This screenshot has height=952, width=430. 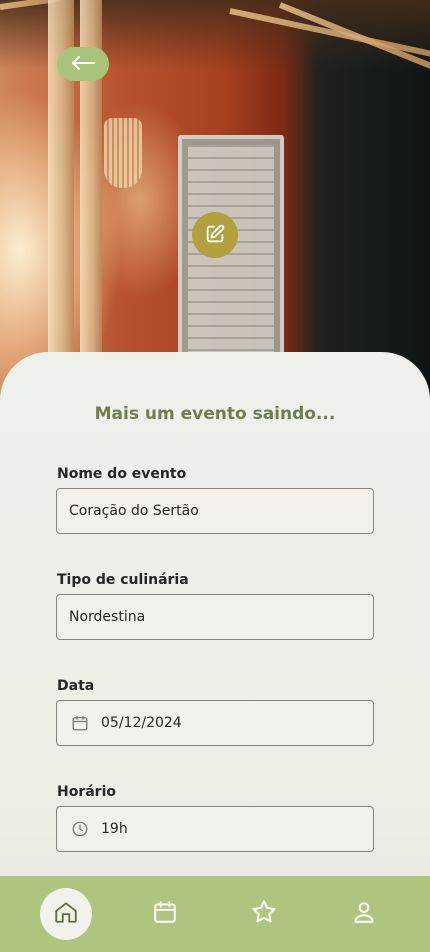 I want to click on time-input: 19h, so click(x=215, y=829).